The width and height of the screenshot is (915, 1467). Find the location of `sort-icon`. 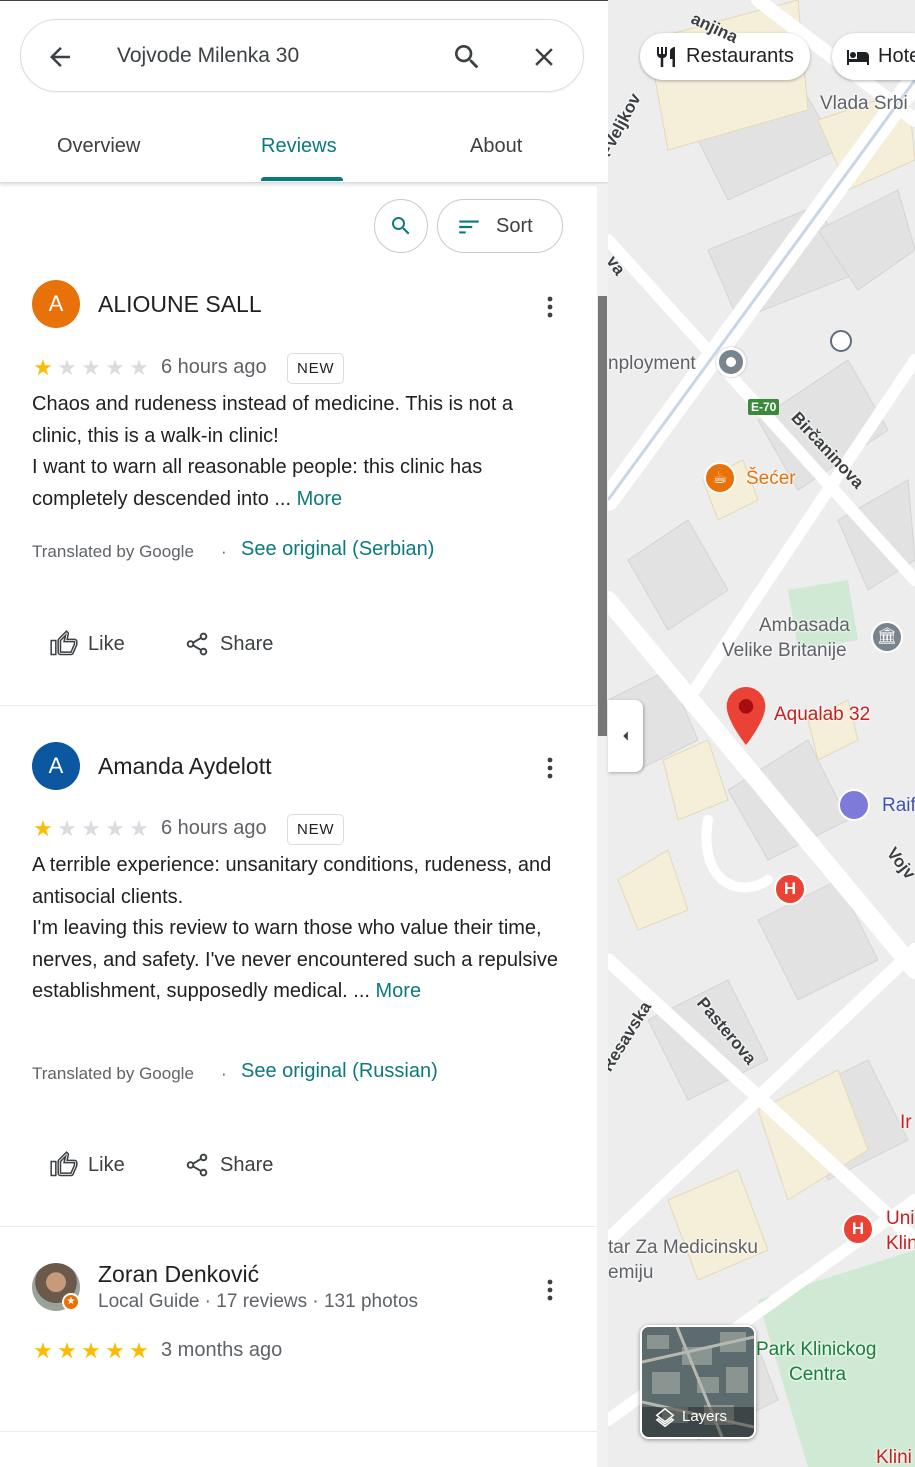

sort-icon is located at coordinates (469, 227).